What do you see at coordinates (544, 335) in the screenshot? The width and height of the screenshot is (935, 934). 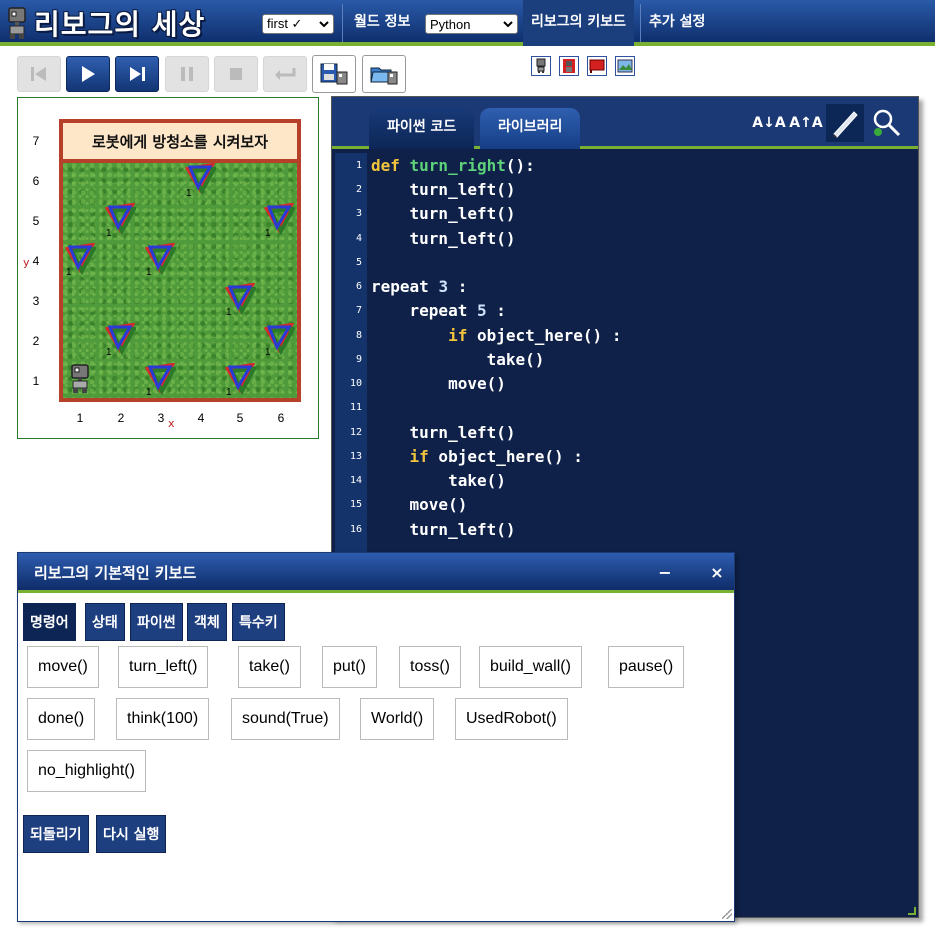 I see `code-token: object_here() :` at bounding box center [544, 335].